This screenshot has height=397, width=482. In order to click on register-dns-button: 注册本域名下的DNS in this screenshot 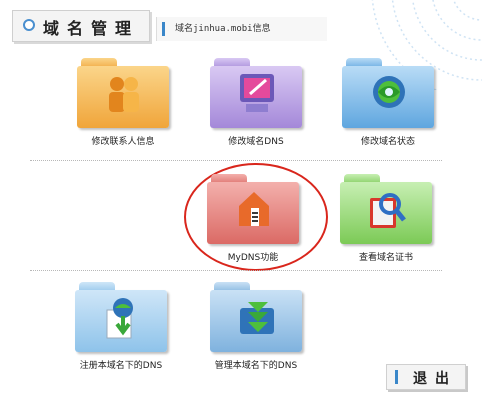, I will do `click(121, 326)`.